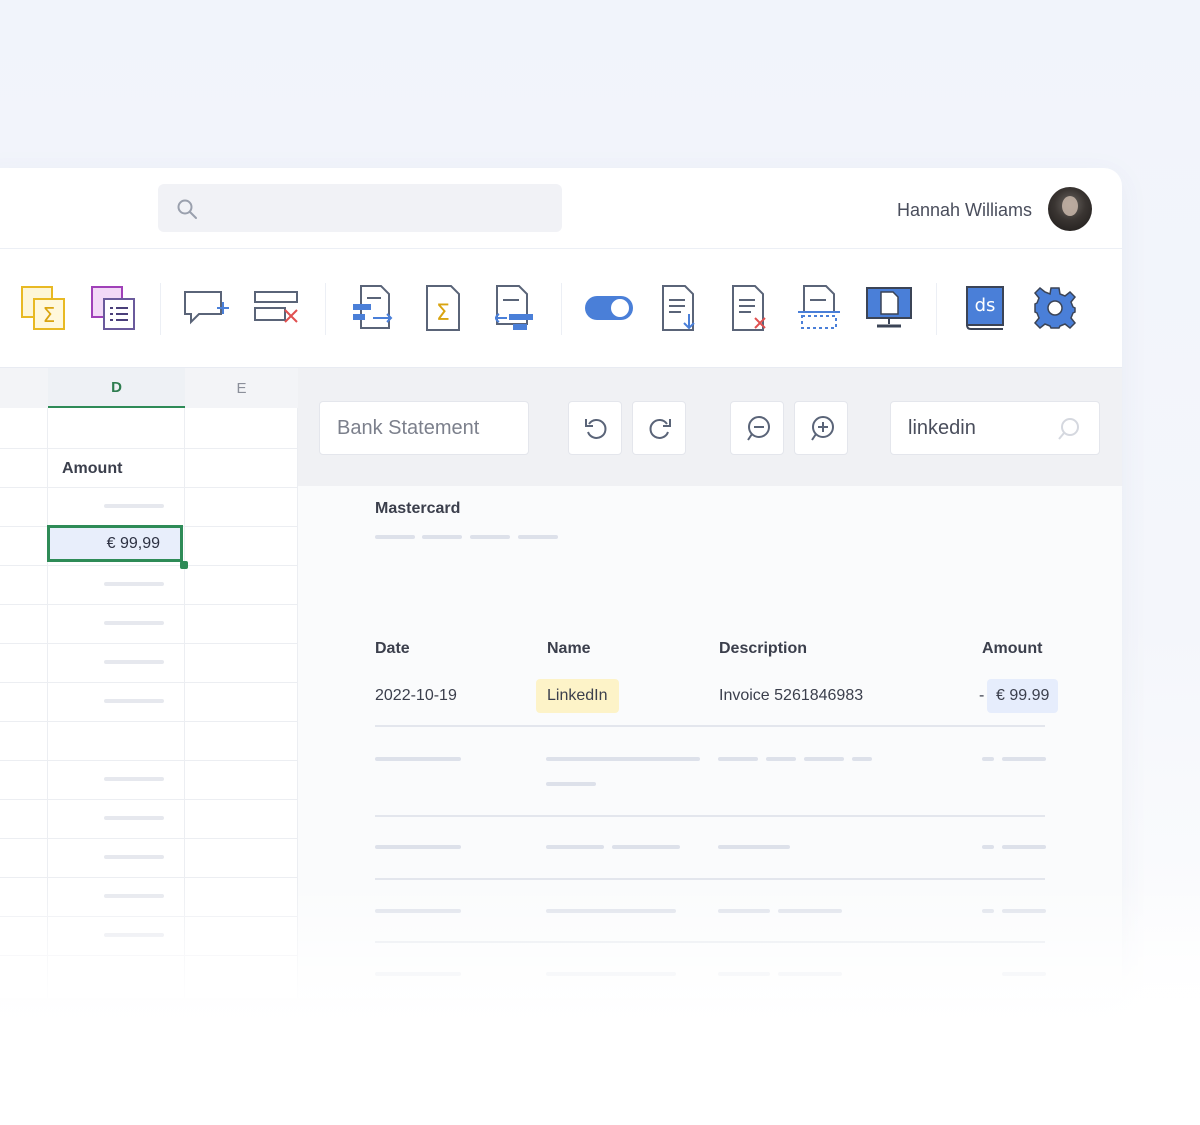  What do you see at coordinates (819, 308) in the screenshot?
I see `doc-frame-icon` at bounding box center [819, 308].